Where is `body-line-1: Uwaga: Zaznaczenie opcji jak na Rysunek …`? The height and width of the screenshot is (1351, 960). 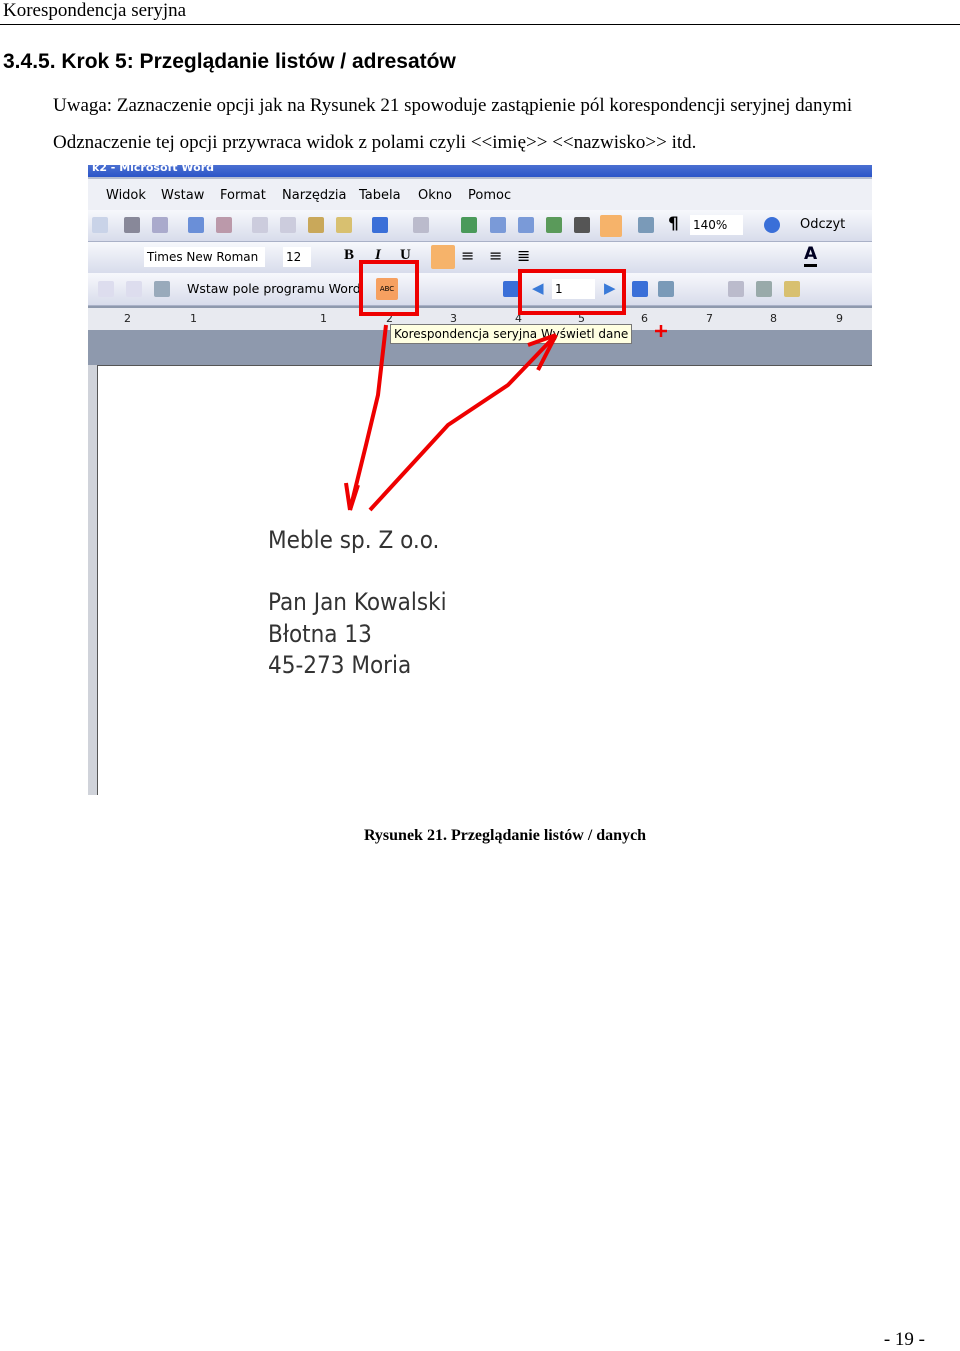
body-line-1: Uwaga: Zaznaczenie opcji jak na Rysunek … is located at coordinates (453, 105).